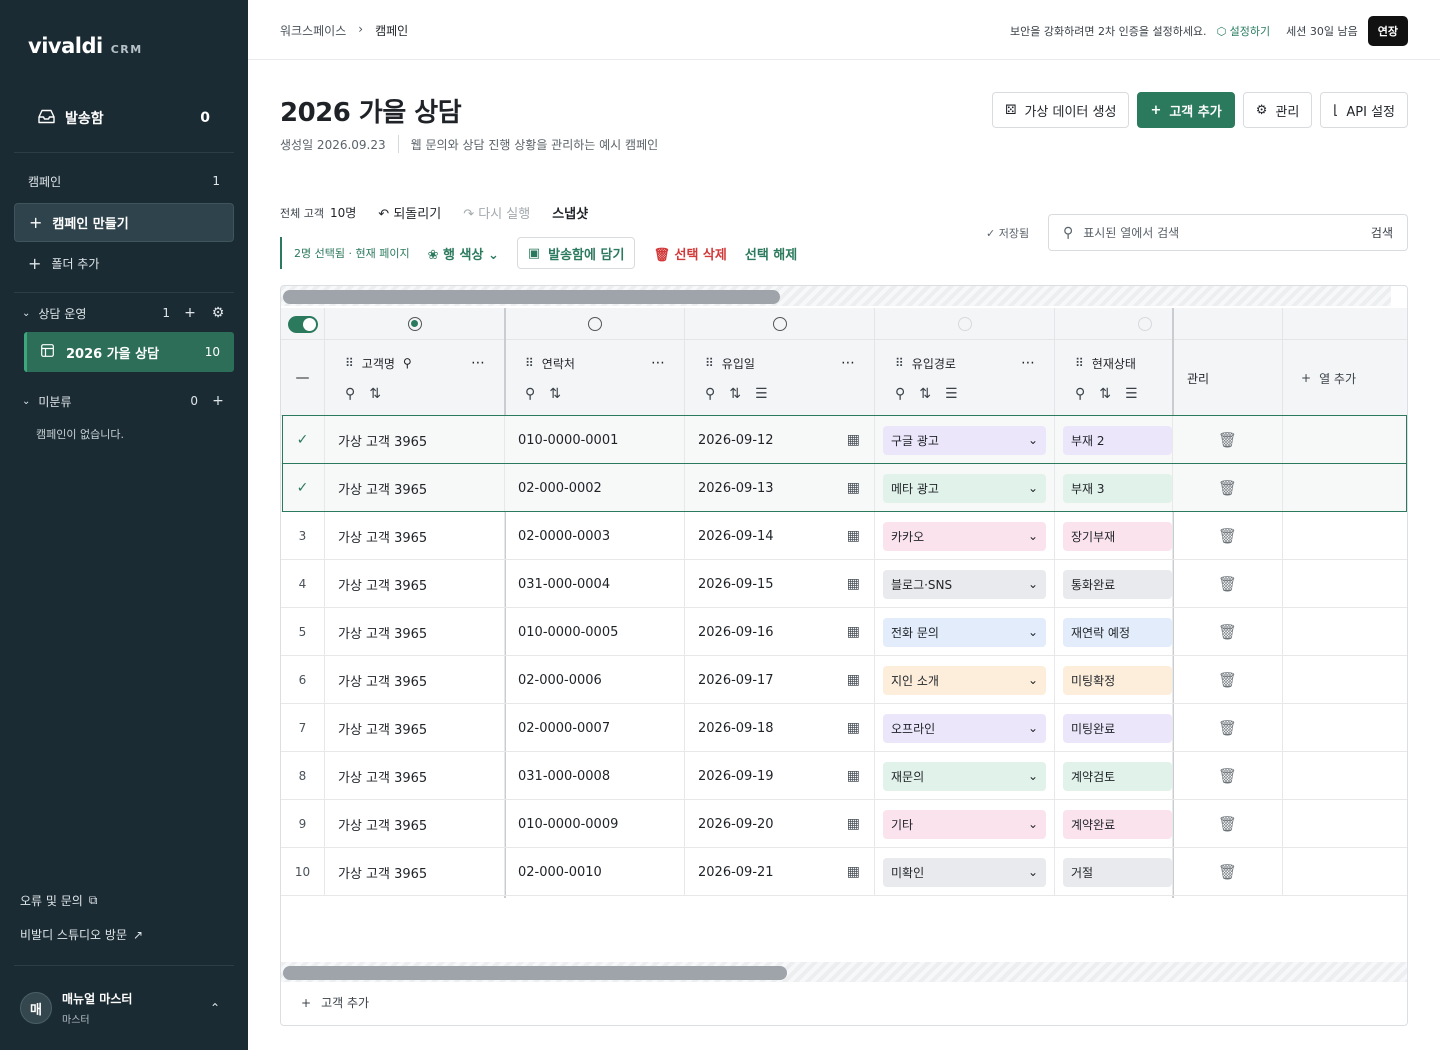  What do you see at coordinates (780, 536) in the screenshot?
I see `cell-date: 2026-09-14 ▦` at bounding box center [780, 536].